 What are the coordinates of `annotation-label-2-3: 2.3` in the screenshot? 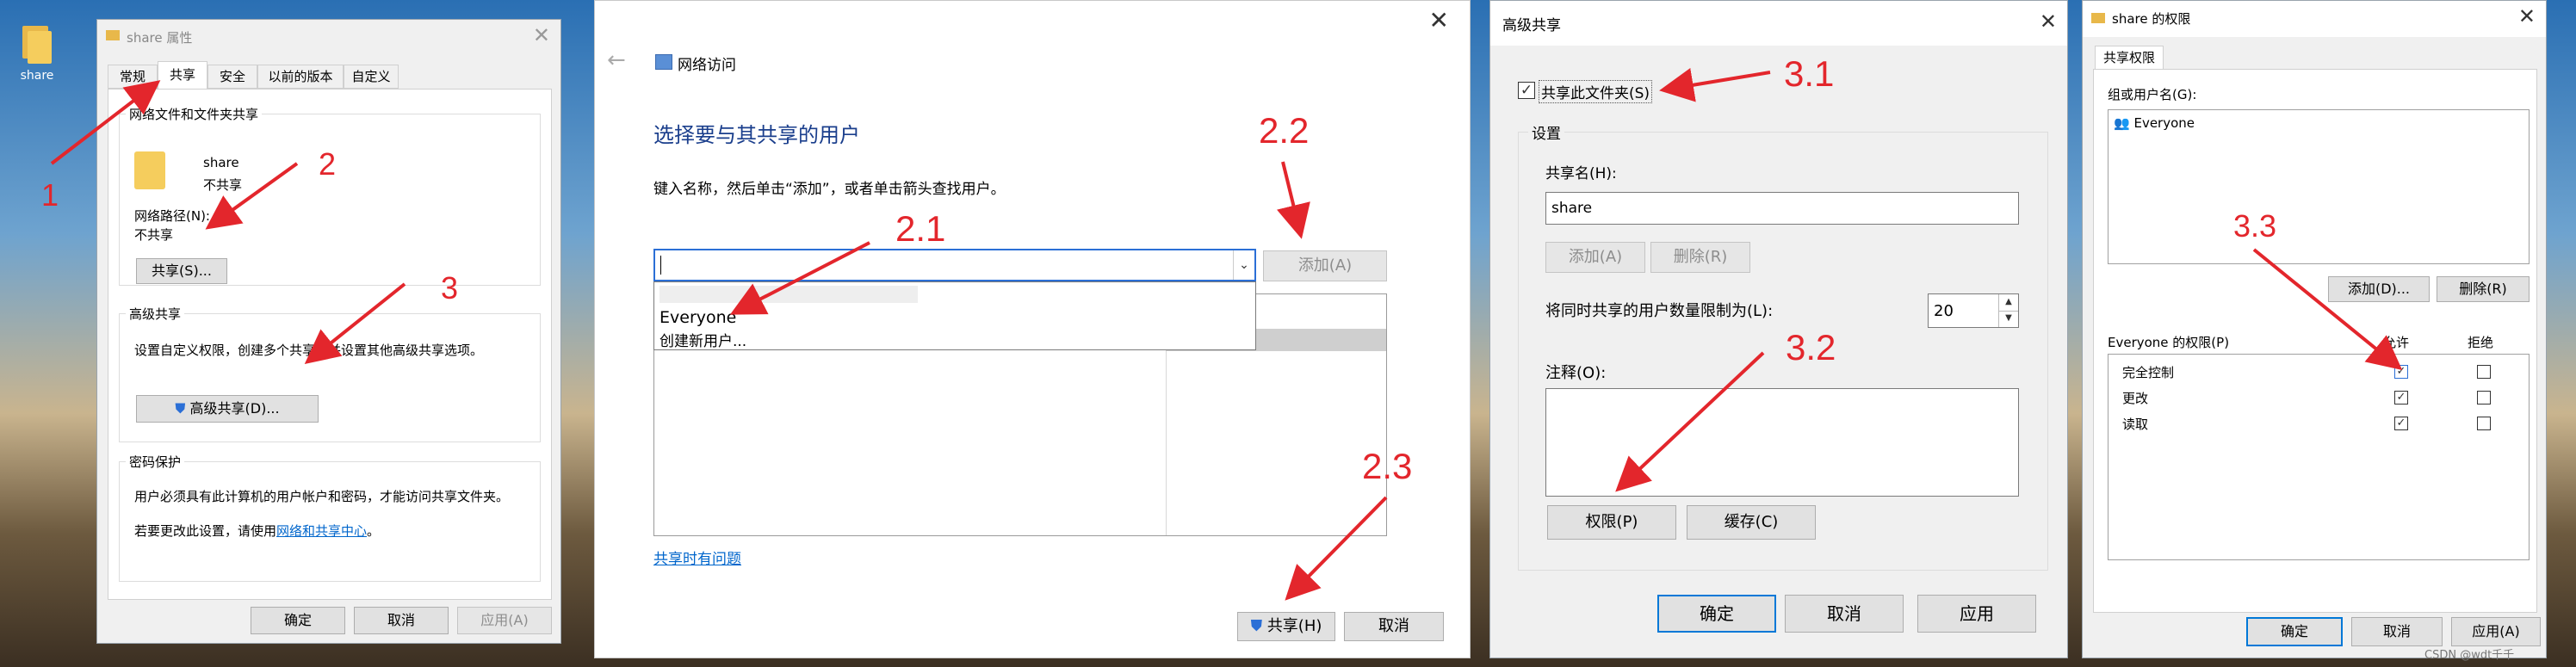 It's located at (1387, 466).